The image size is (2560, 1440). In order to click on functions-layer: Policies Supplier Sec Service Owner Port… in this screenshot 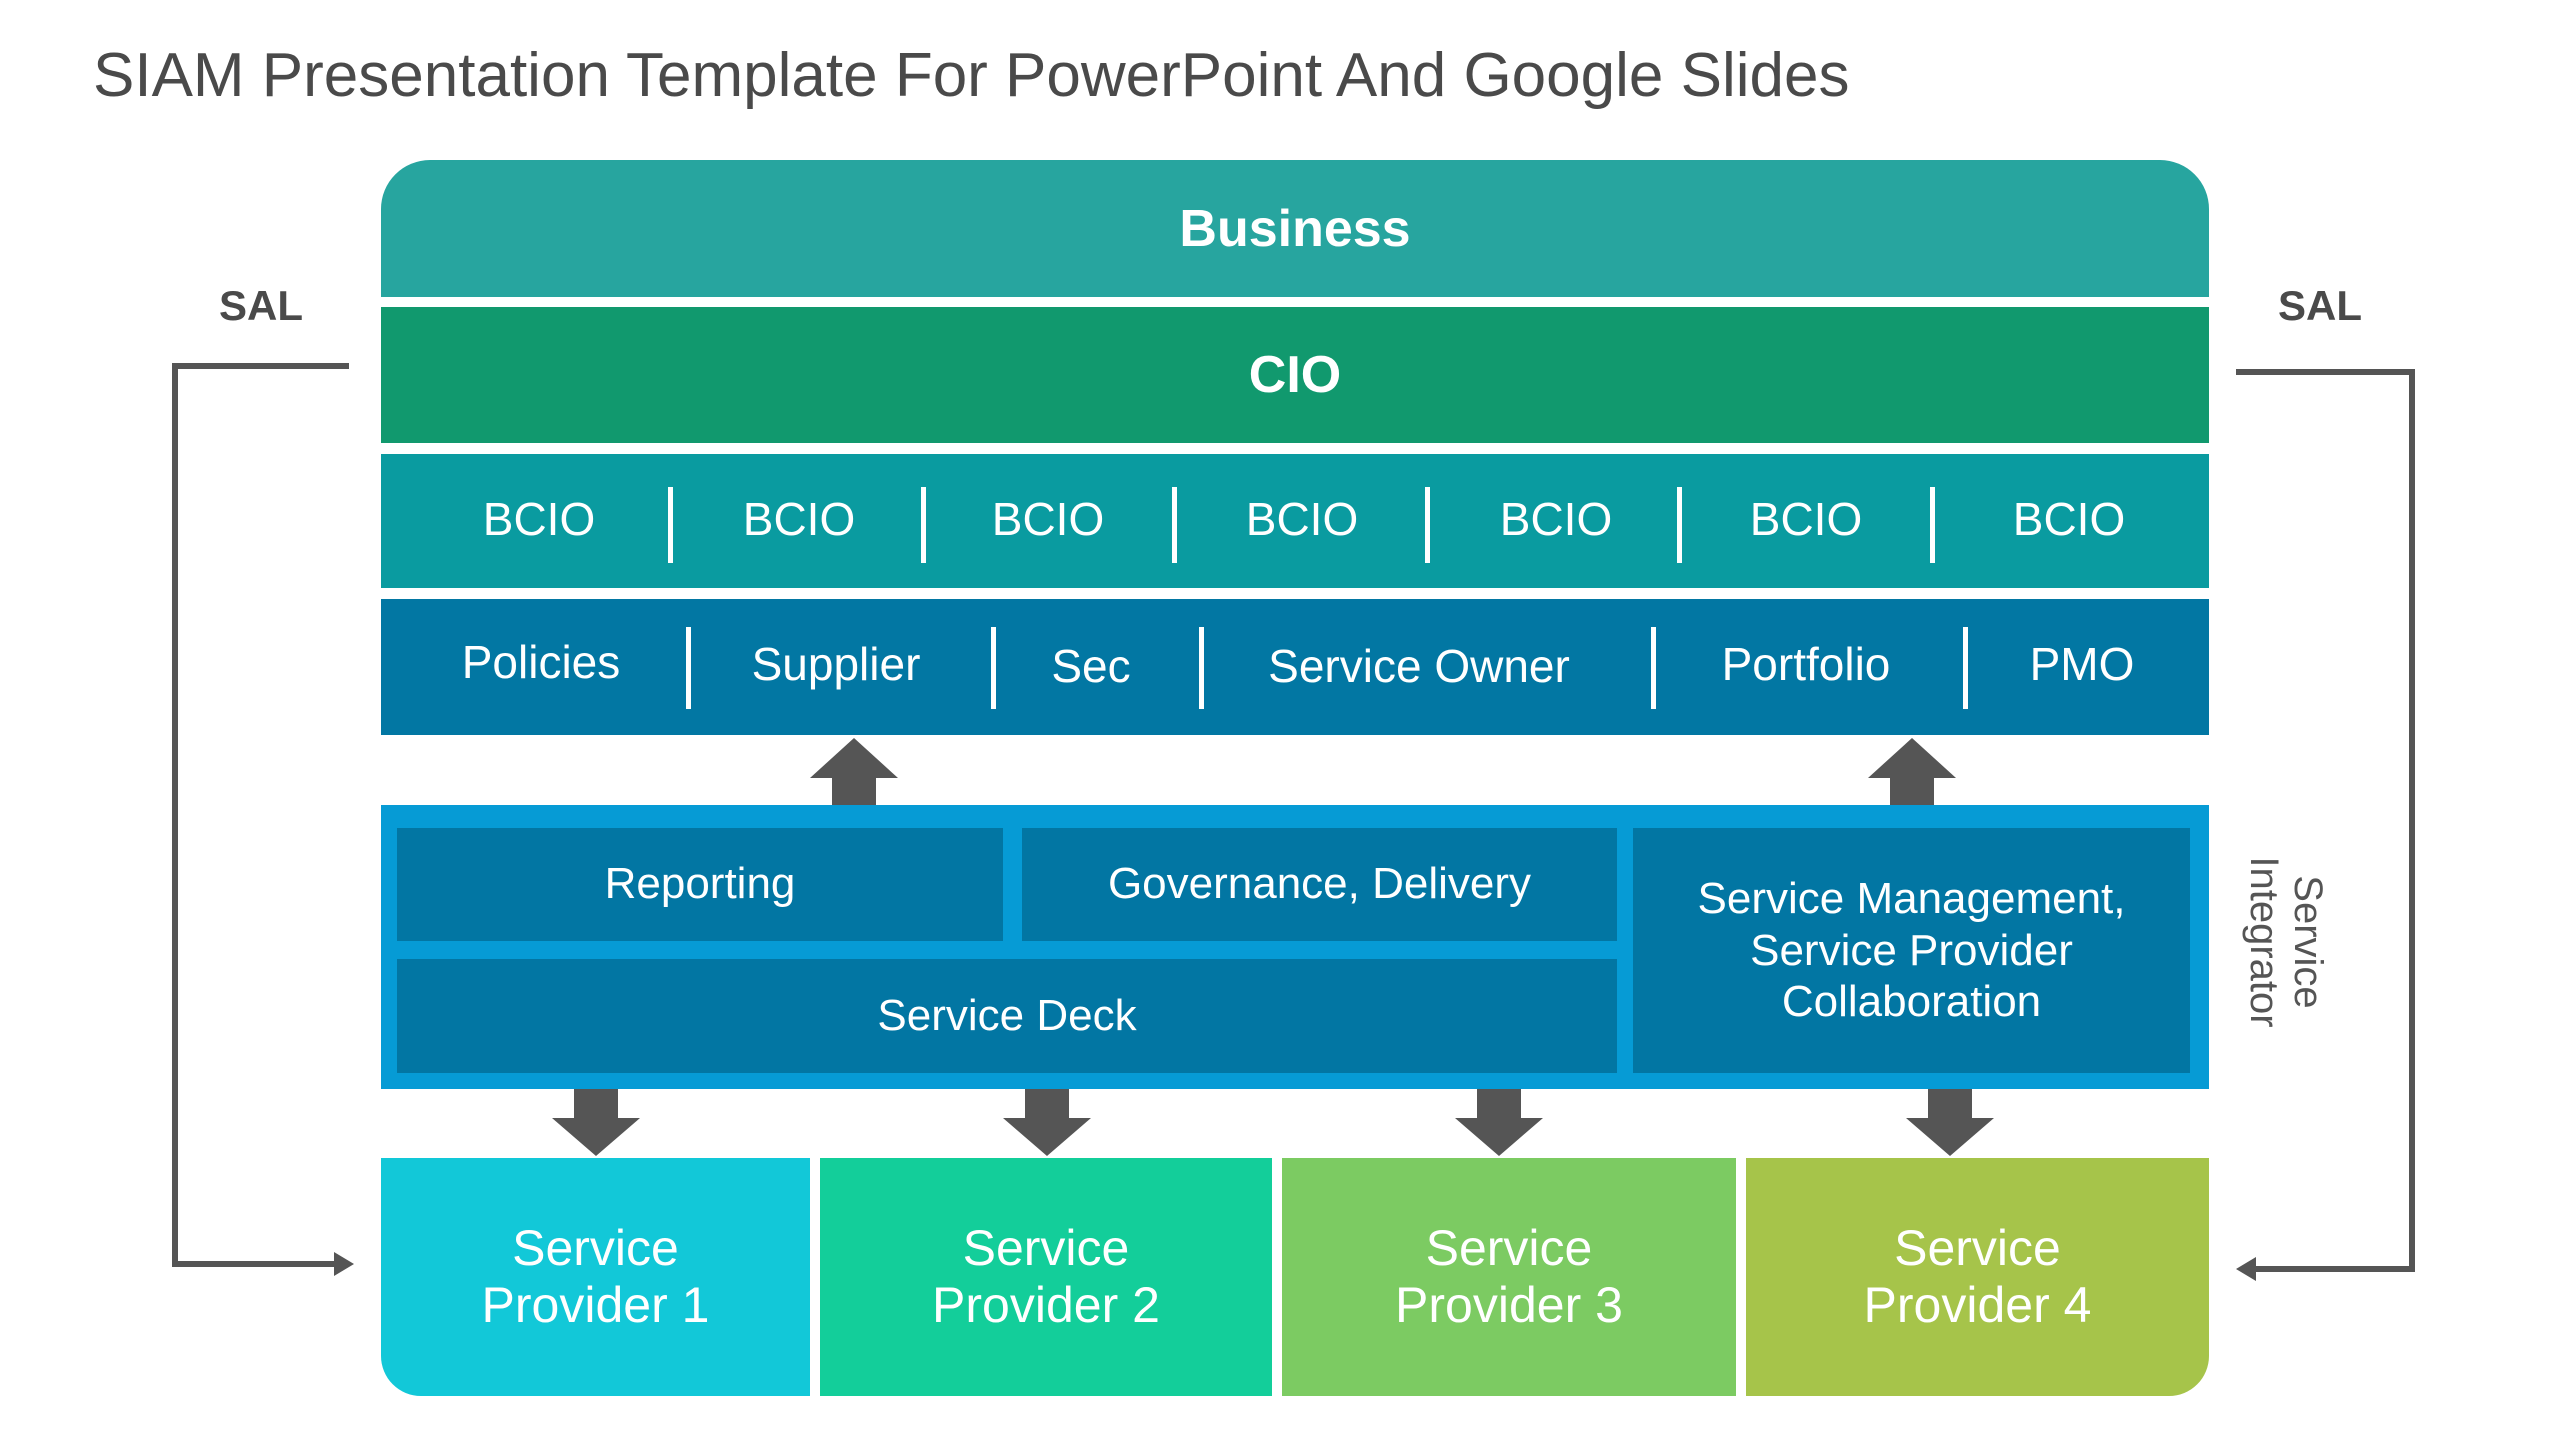, I will do `click(1295, 667)`.